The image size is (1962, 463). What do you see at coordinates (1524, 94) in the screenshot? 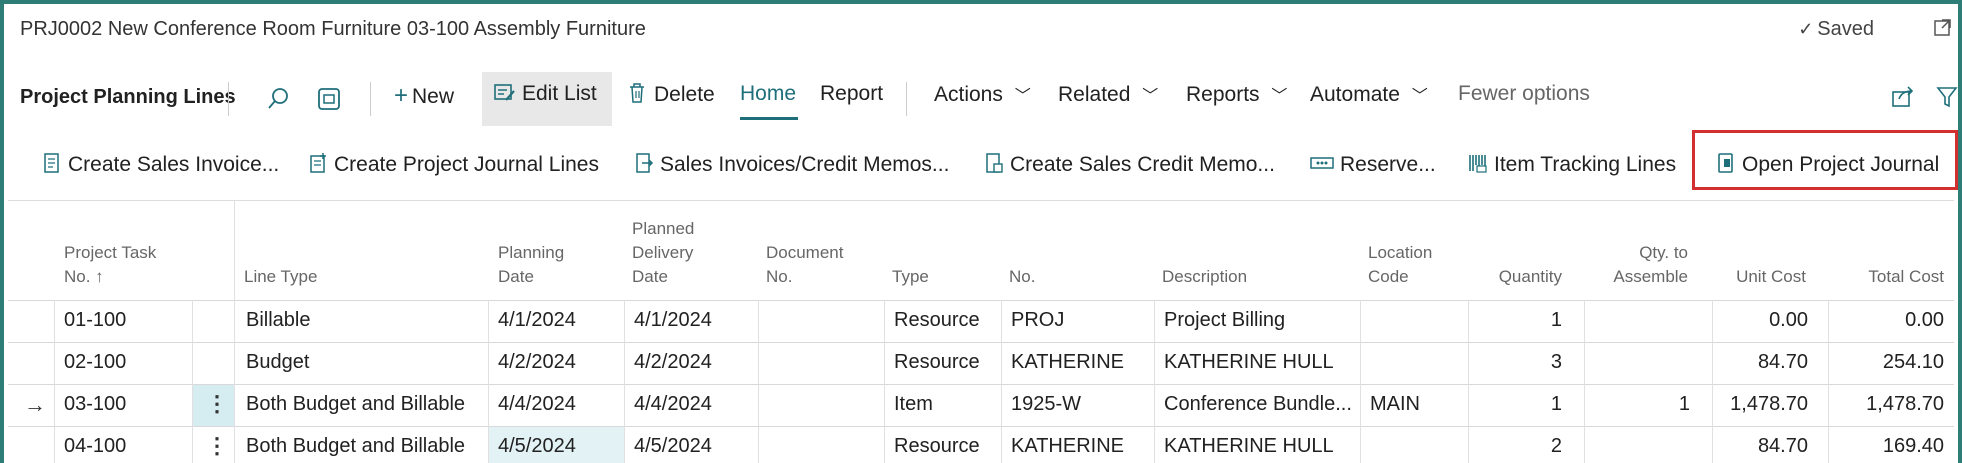
I see `fewer-options-button: Fewer options` at bounding box center [1524, 94].